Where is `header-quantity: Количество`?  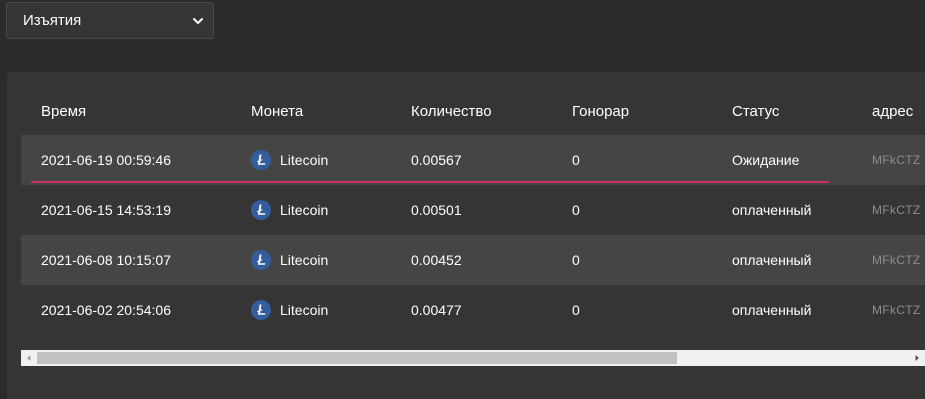
header-quantity: Количество is located at coordinates (451, 111).